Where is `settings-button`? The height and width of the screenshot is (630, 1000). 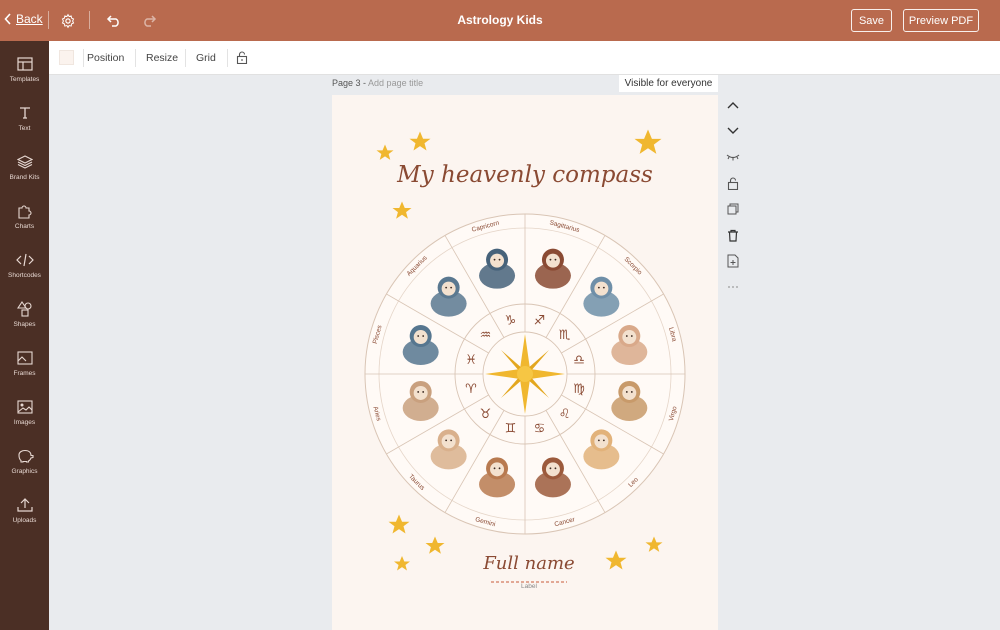
settings-button is located at coordinates (68, 21).